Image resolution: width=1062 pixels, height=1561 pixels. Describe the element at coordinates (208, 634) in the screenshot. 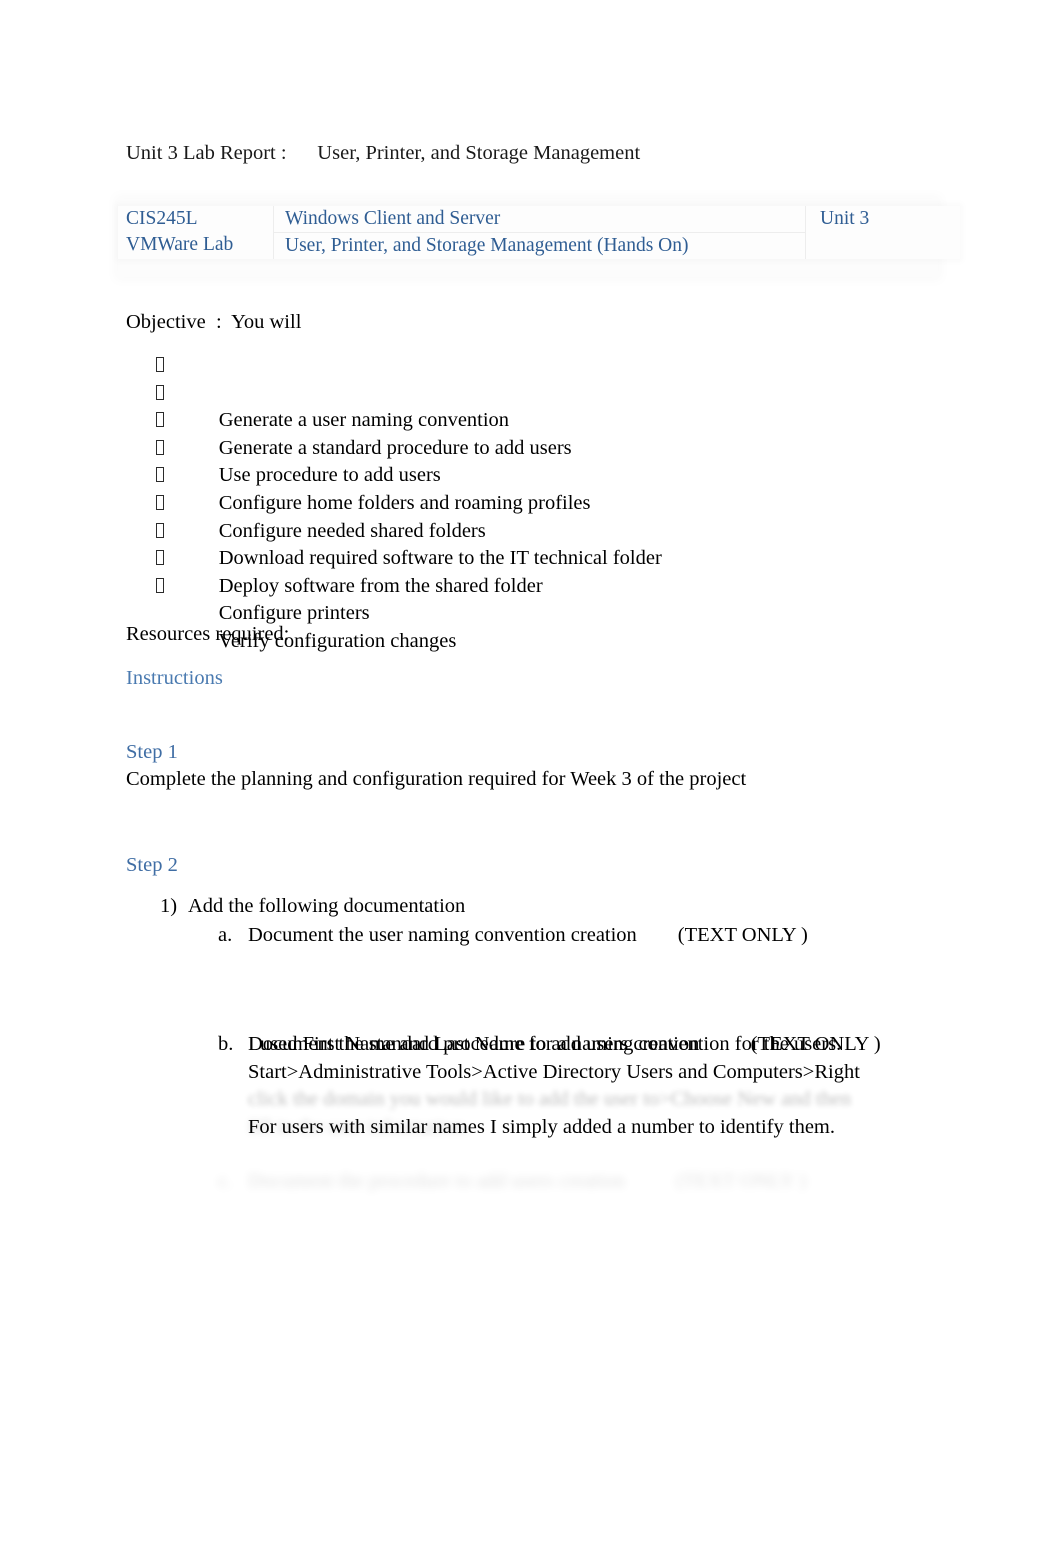

I see `resources-label: Resources required:` at that location.